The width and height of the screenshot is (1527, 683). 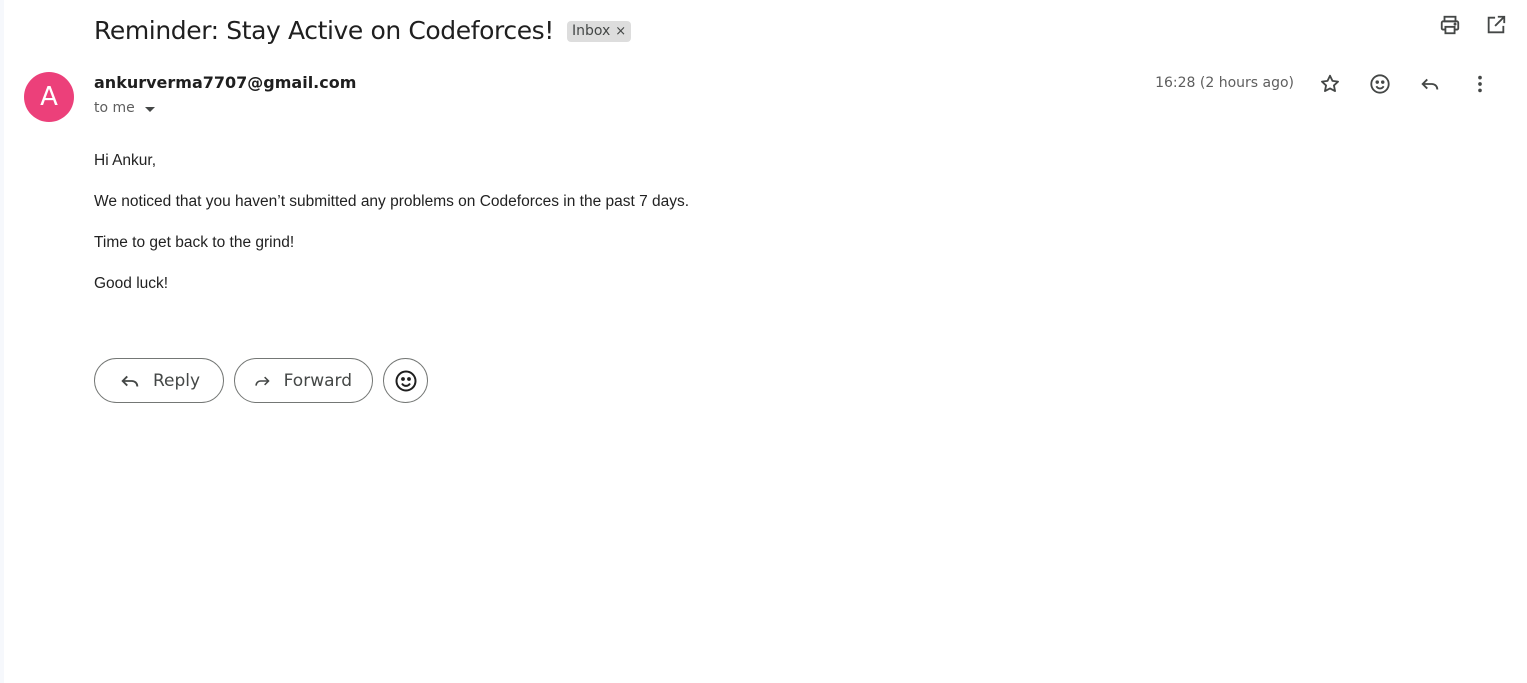 I want to click on chevron-down-icon, so click(x=149, y=109).